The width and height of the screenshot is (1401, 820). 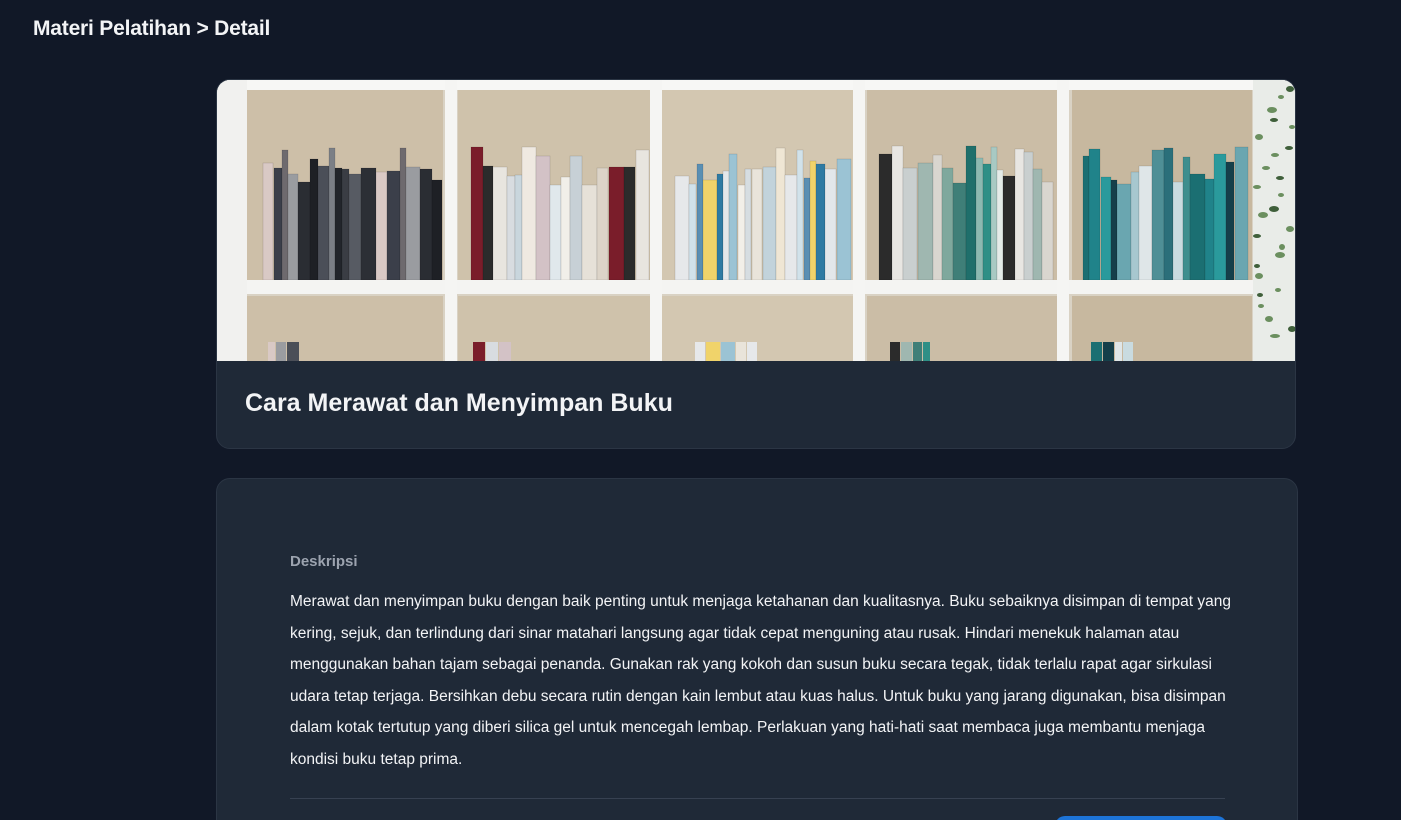 I want to click on page-title: Materi Pelatihan > Detail, so click(x=152, y=28).